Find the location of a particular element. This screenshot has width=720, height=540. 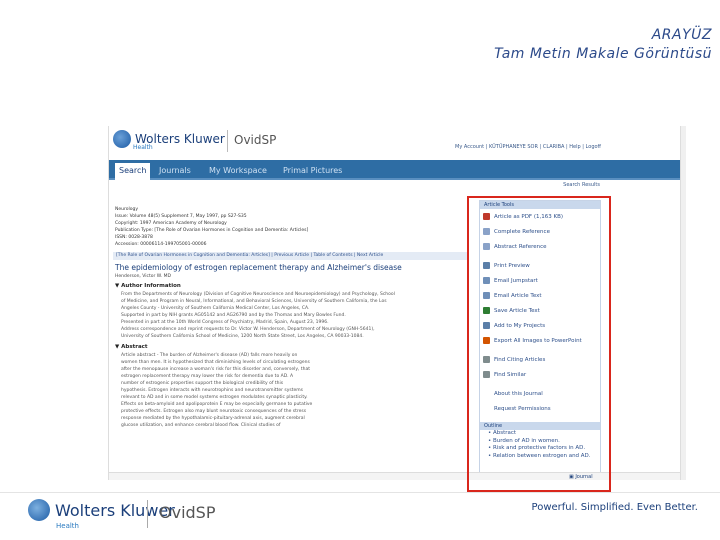

wolters-kluwer-logo: Wolters Kluwer is located at coordinates (169, 139).